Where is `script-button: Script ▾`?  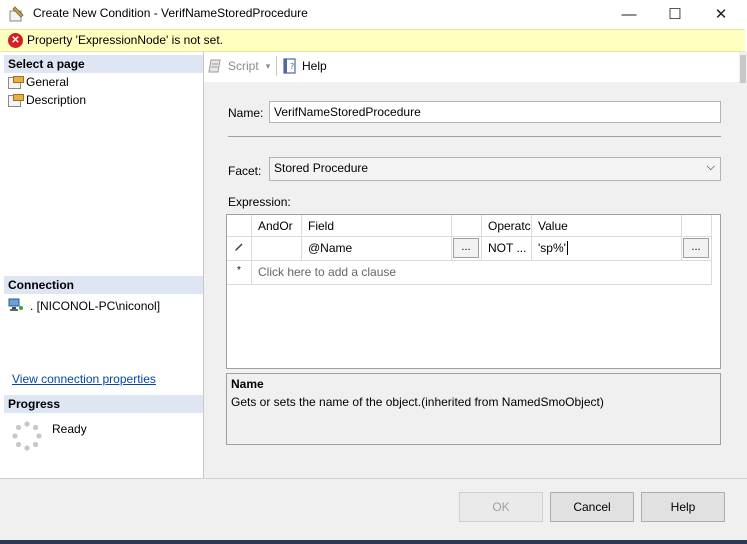 script-button: Script ▾ is located at coordinates (239, 66).